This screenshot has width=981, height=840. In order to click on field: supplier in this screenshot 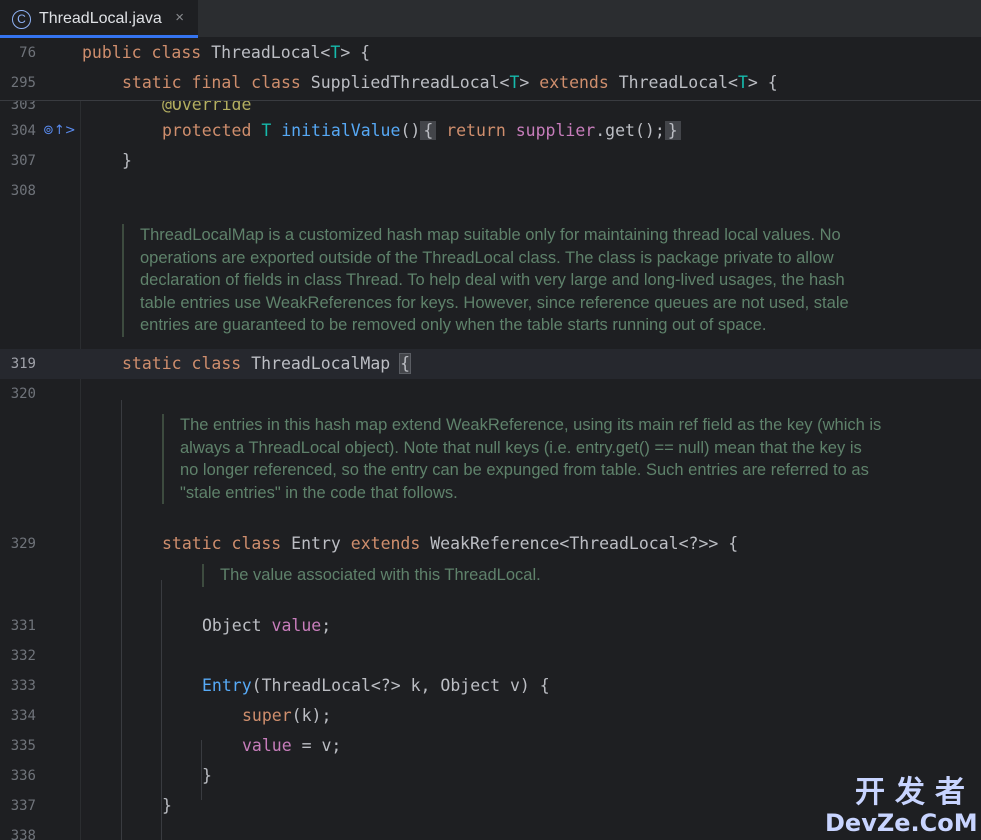, I will do `click(555, 130)`.